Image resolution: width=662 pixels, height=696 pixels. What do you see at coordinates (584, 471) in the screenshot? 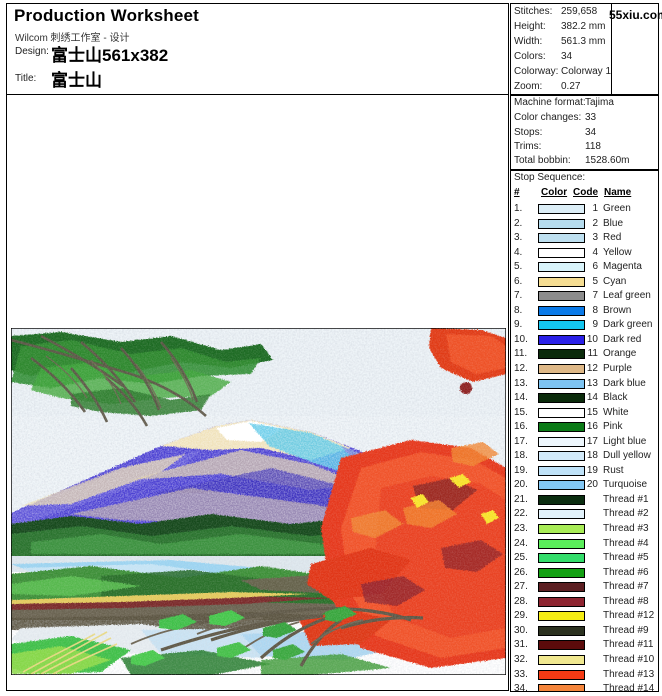
I see `stop-sequence-row: 19. 19 Rust` at bounding box center [584, 471].